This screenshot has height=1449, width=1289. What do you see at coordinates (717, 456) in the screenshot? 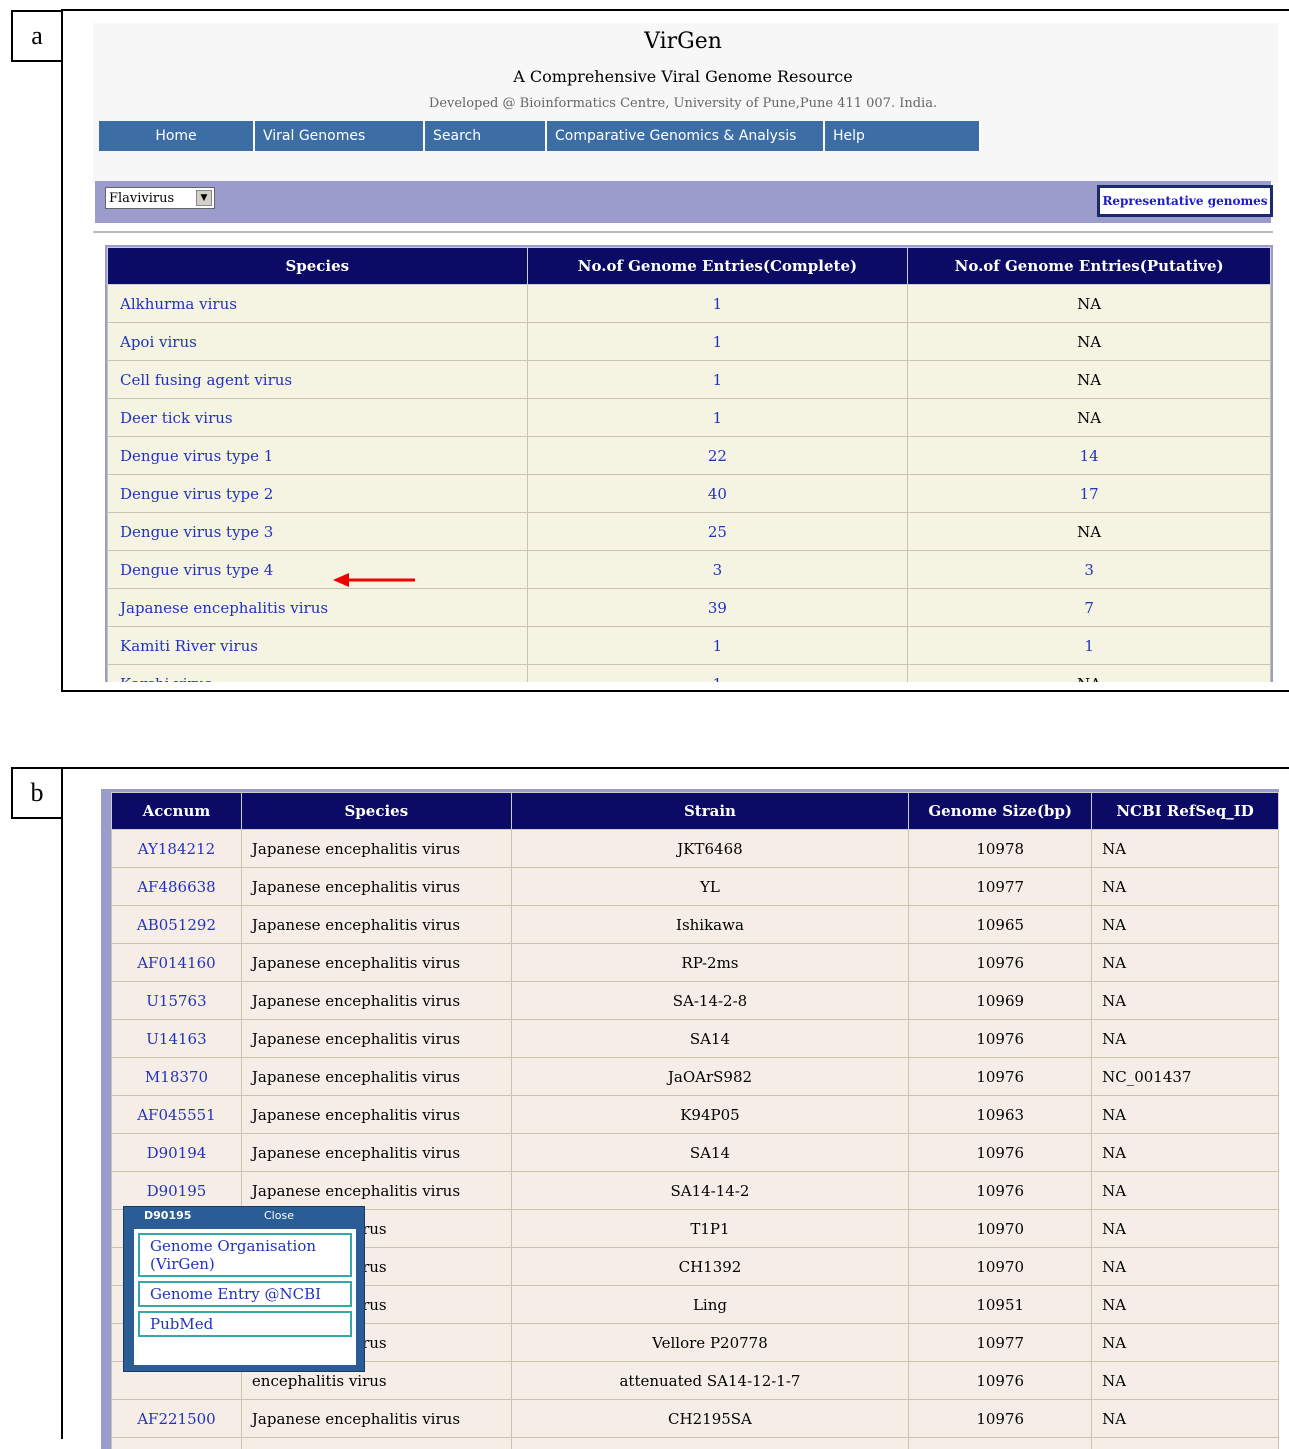
I see `complete-count: 22` at bounding box center [717, 456].